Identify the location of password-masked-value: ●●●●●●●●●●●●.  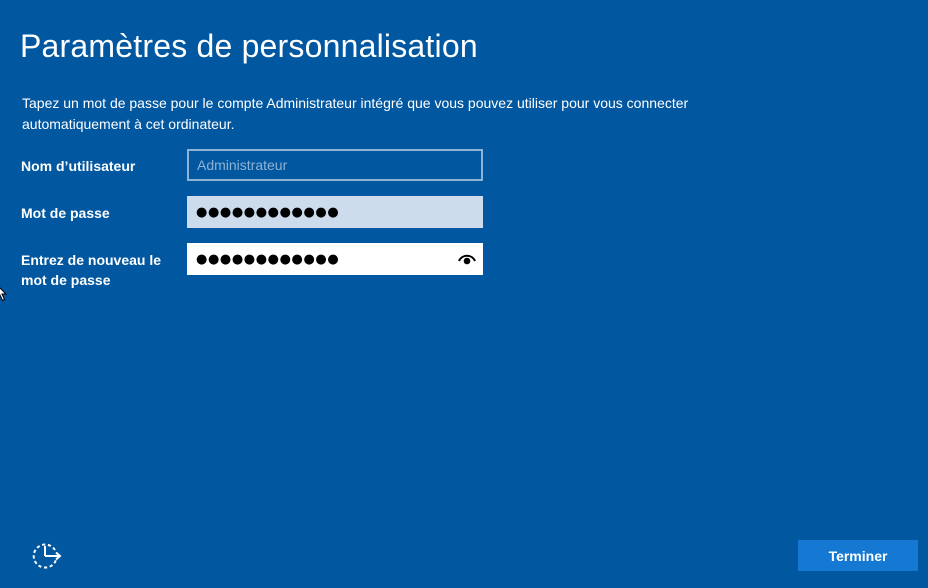
(268, 212).